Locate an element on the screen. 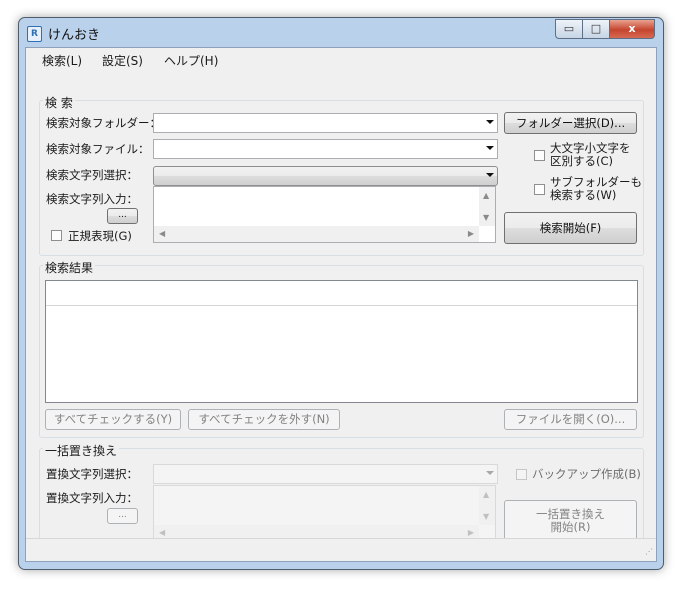 The height and width of the screenshot is (589, 684). folder-combo is located at coordinates (325, 123).